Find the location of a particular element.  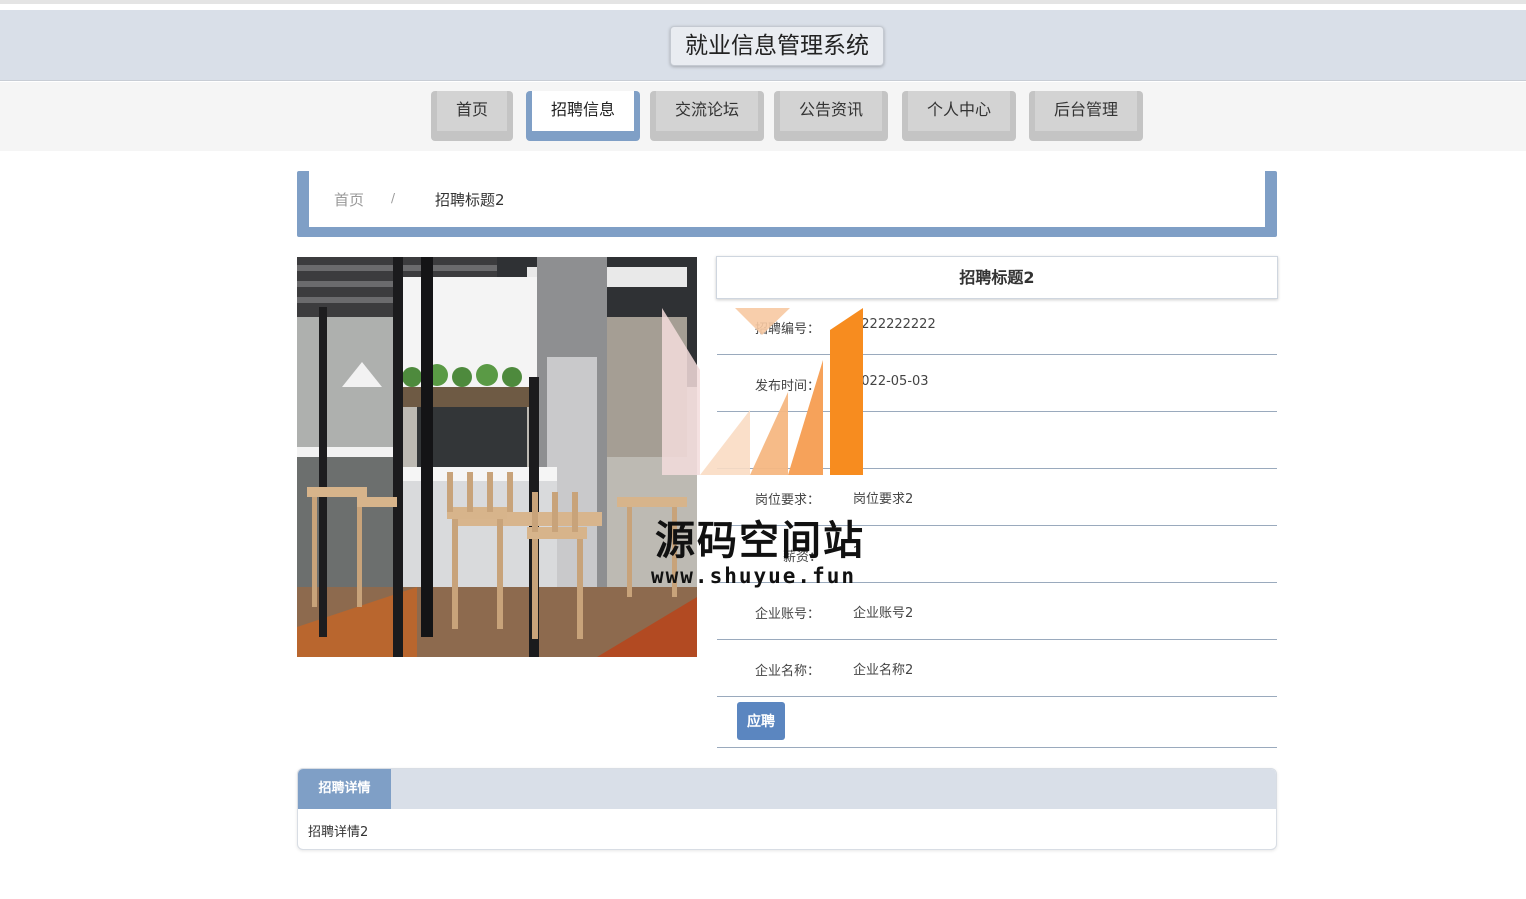

info-label: 岗位要求： is located at coordinates (788, 500).